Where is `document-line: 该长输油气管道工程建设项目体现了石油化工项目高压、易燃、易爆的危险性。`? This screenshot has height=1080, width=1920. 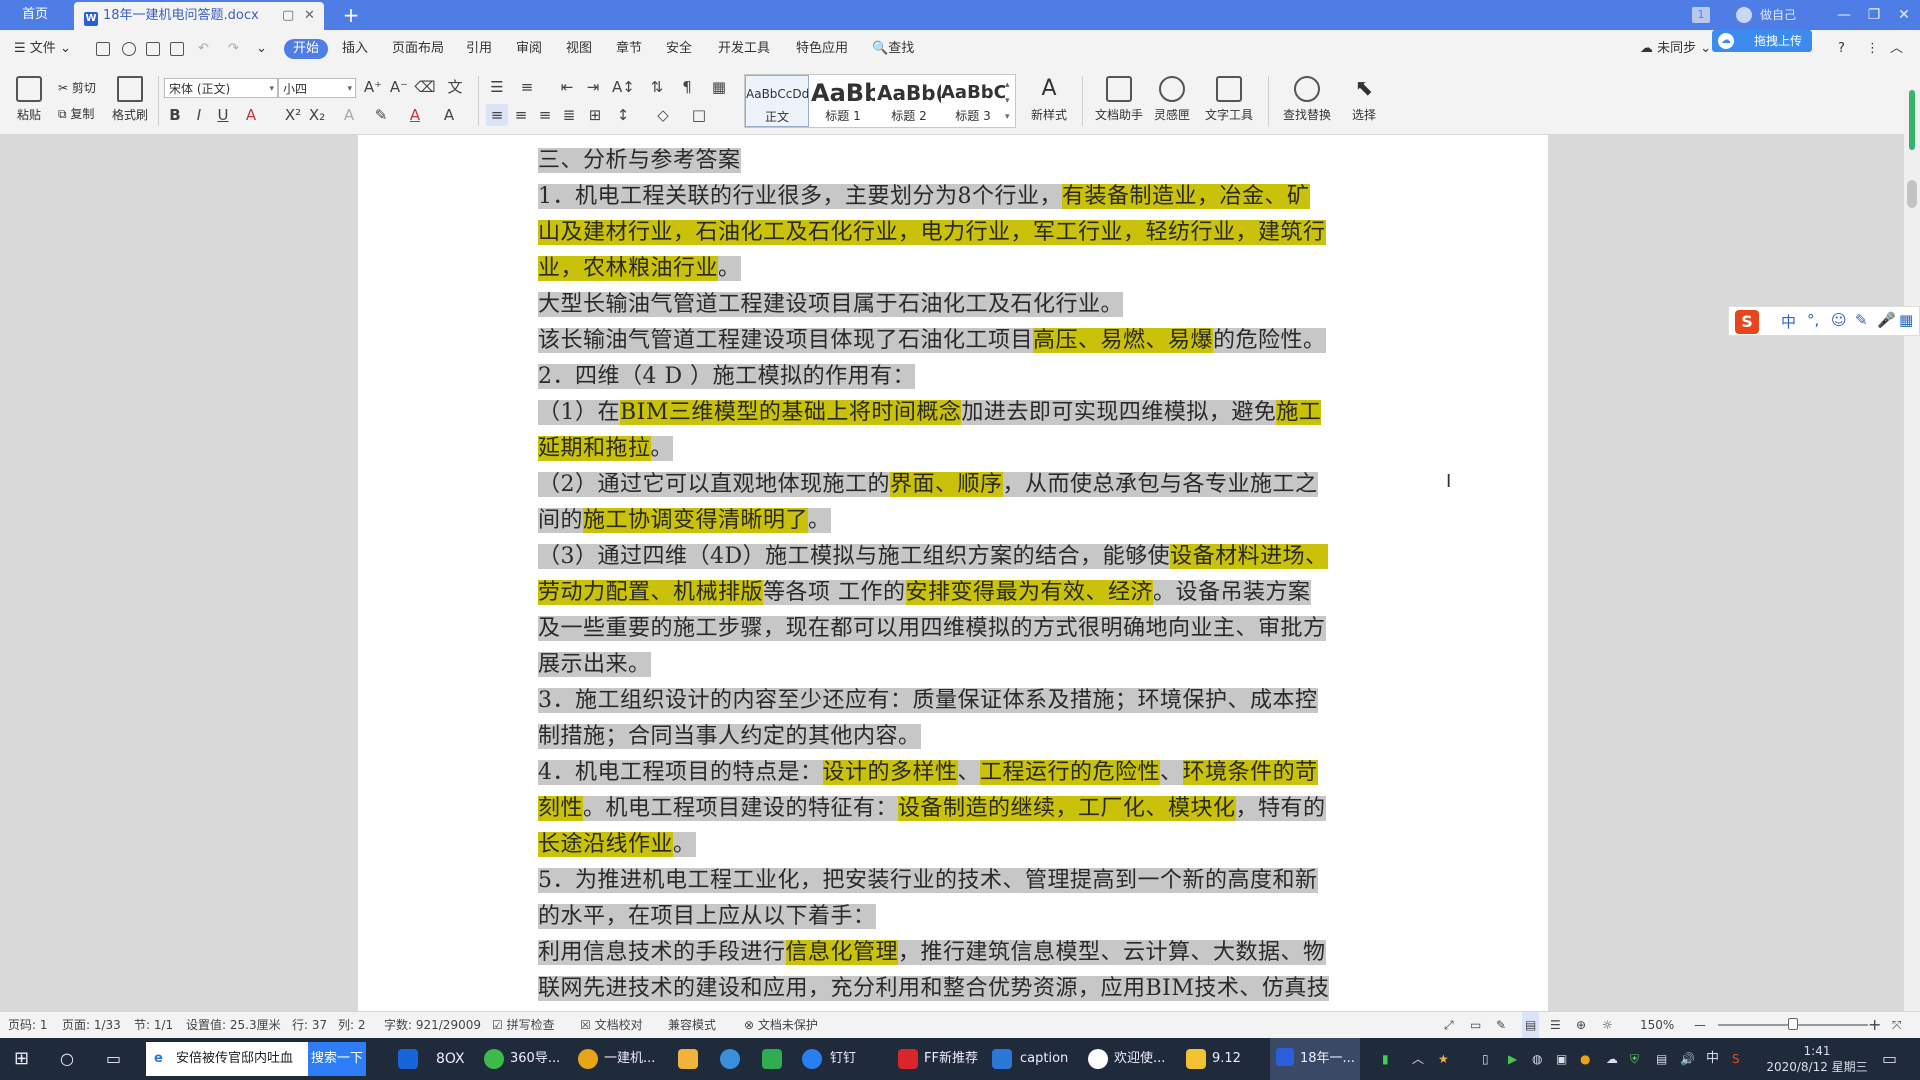 document-line: 该长输油气管道工程建设项目体现了石油化工项目高压、易燃、易爆的危险性。 is located at coordinates (932, 341).